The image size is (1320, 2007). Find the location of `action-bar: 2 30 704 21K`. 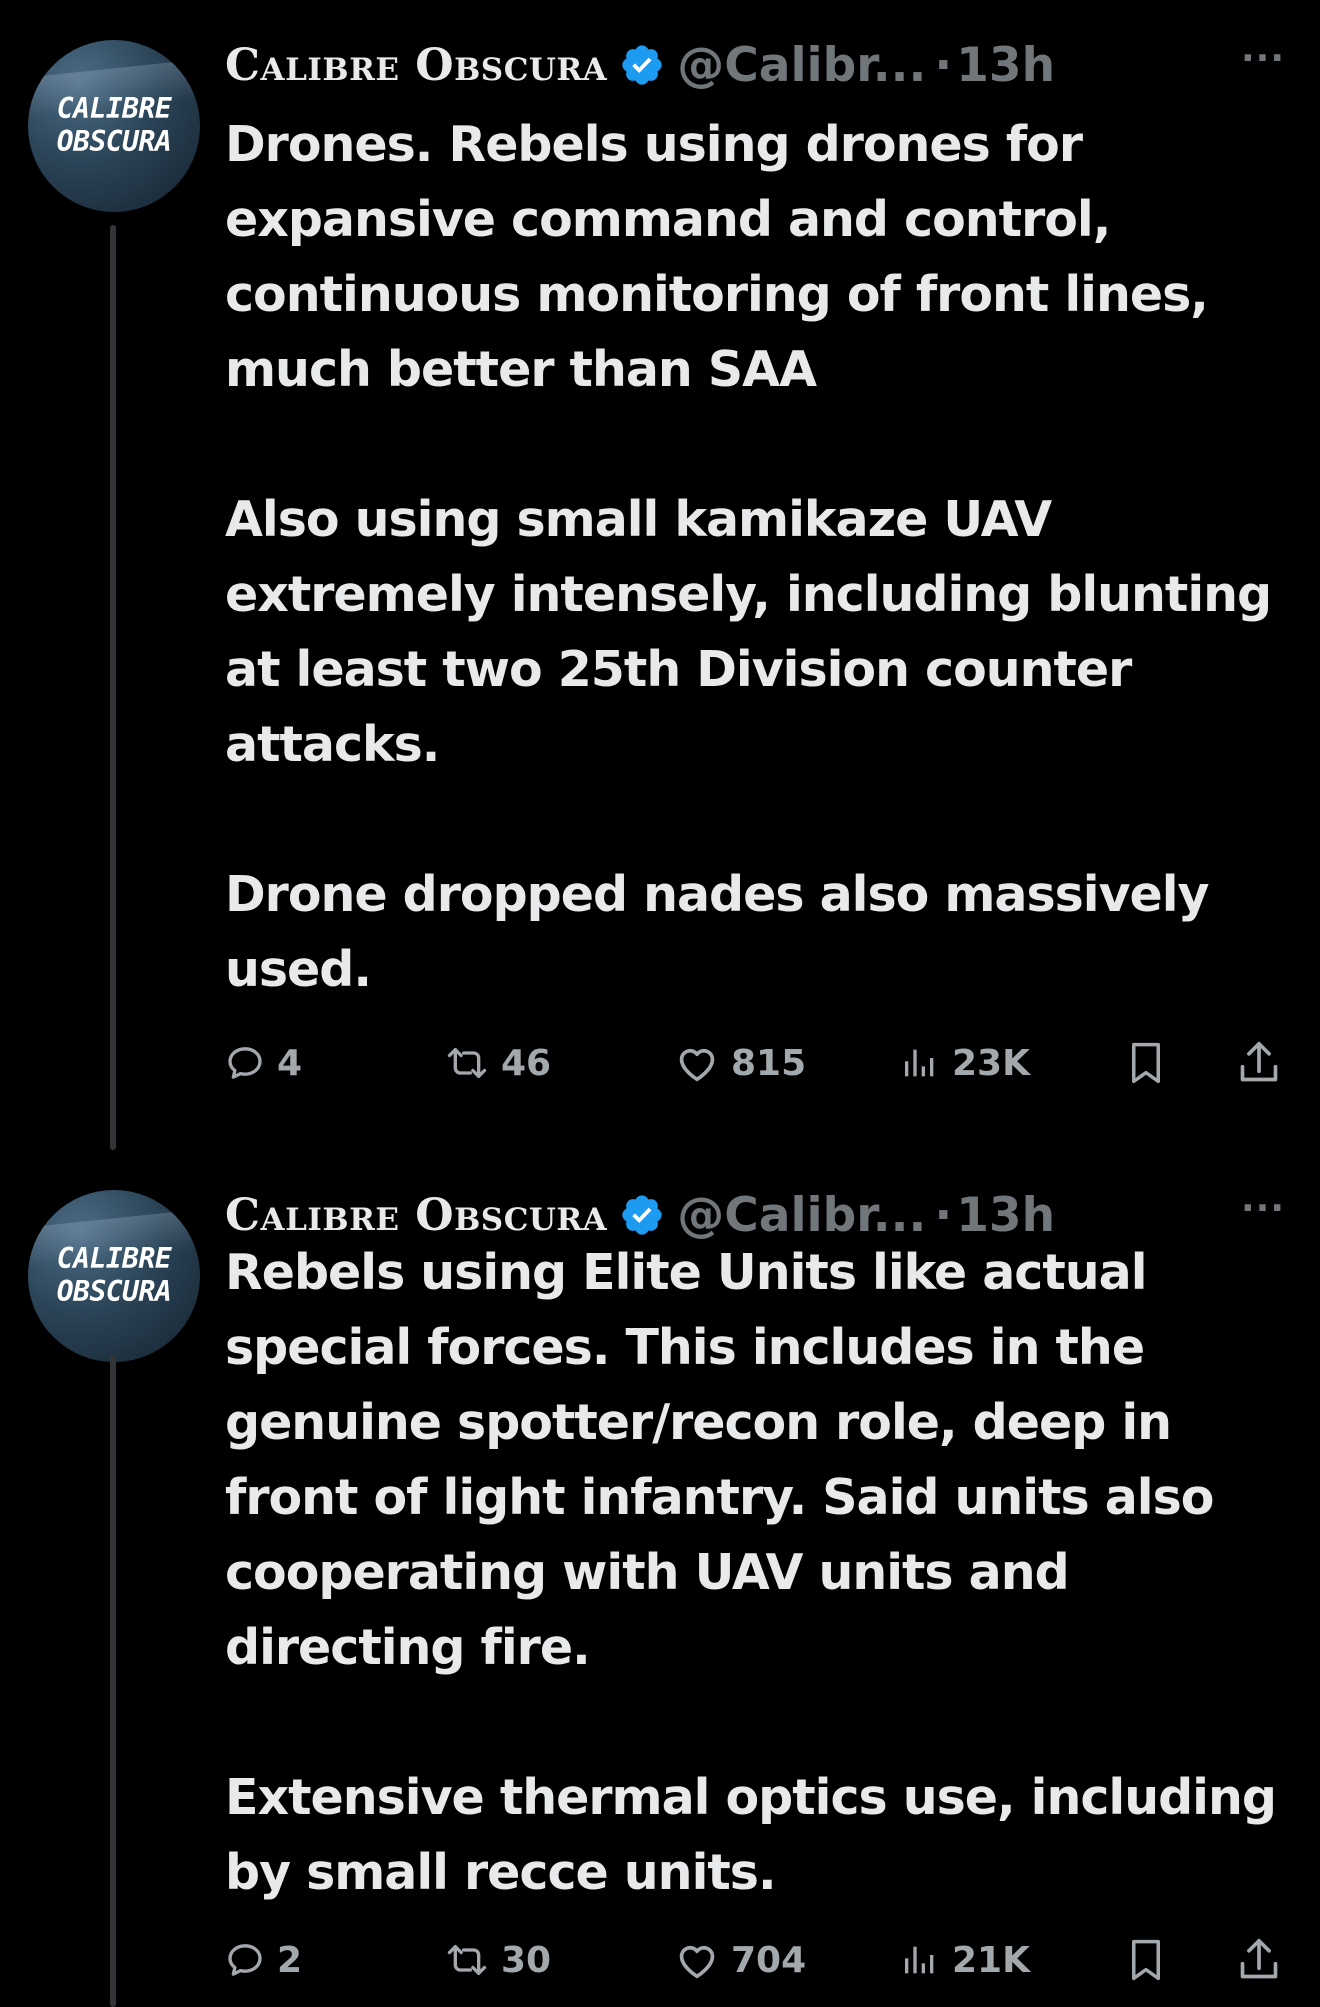

action-bar: 2 30 704 21K is located at coordinates (755, 1960).